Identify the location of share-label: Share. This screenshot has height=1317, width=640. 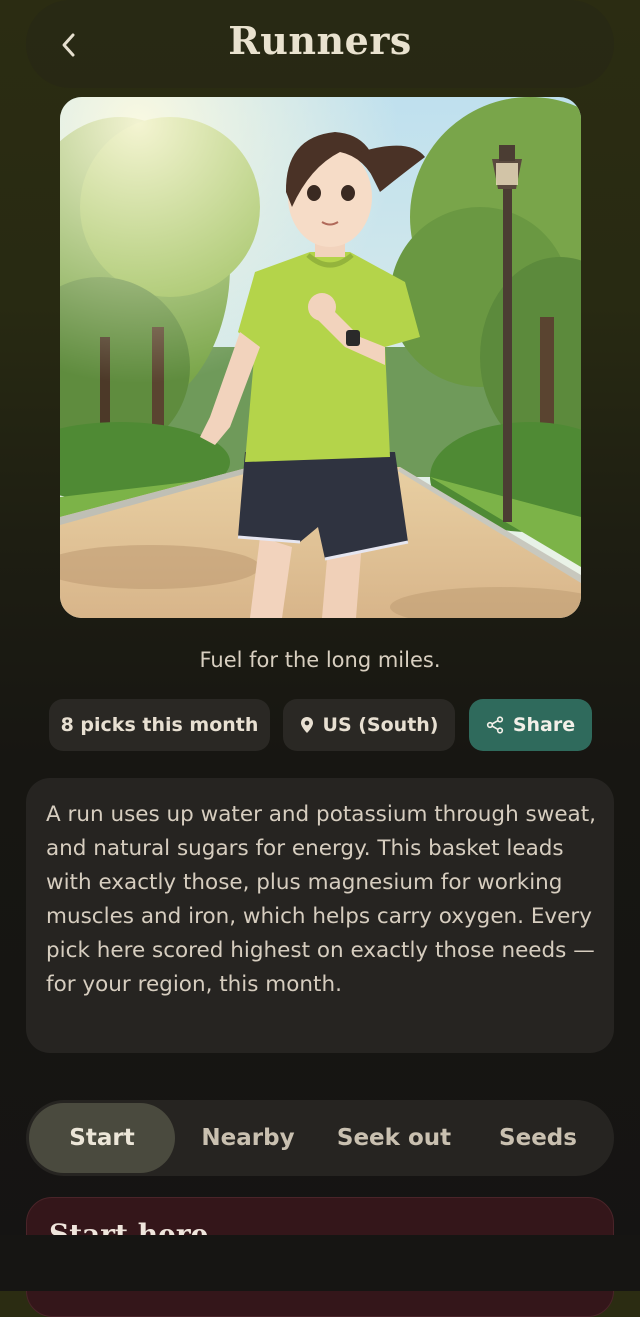
(544, 725).